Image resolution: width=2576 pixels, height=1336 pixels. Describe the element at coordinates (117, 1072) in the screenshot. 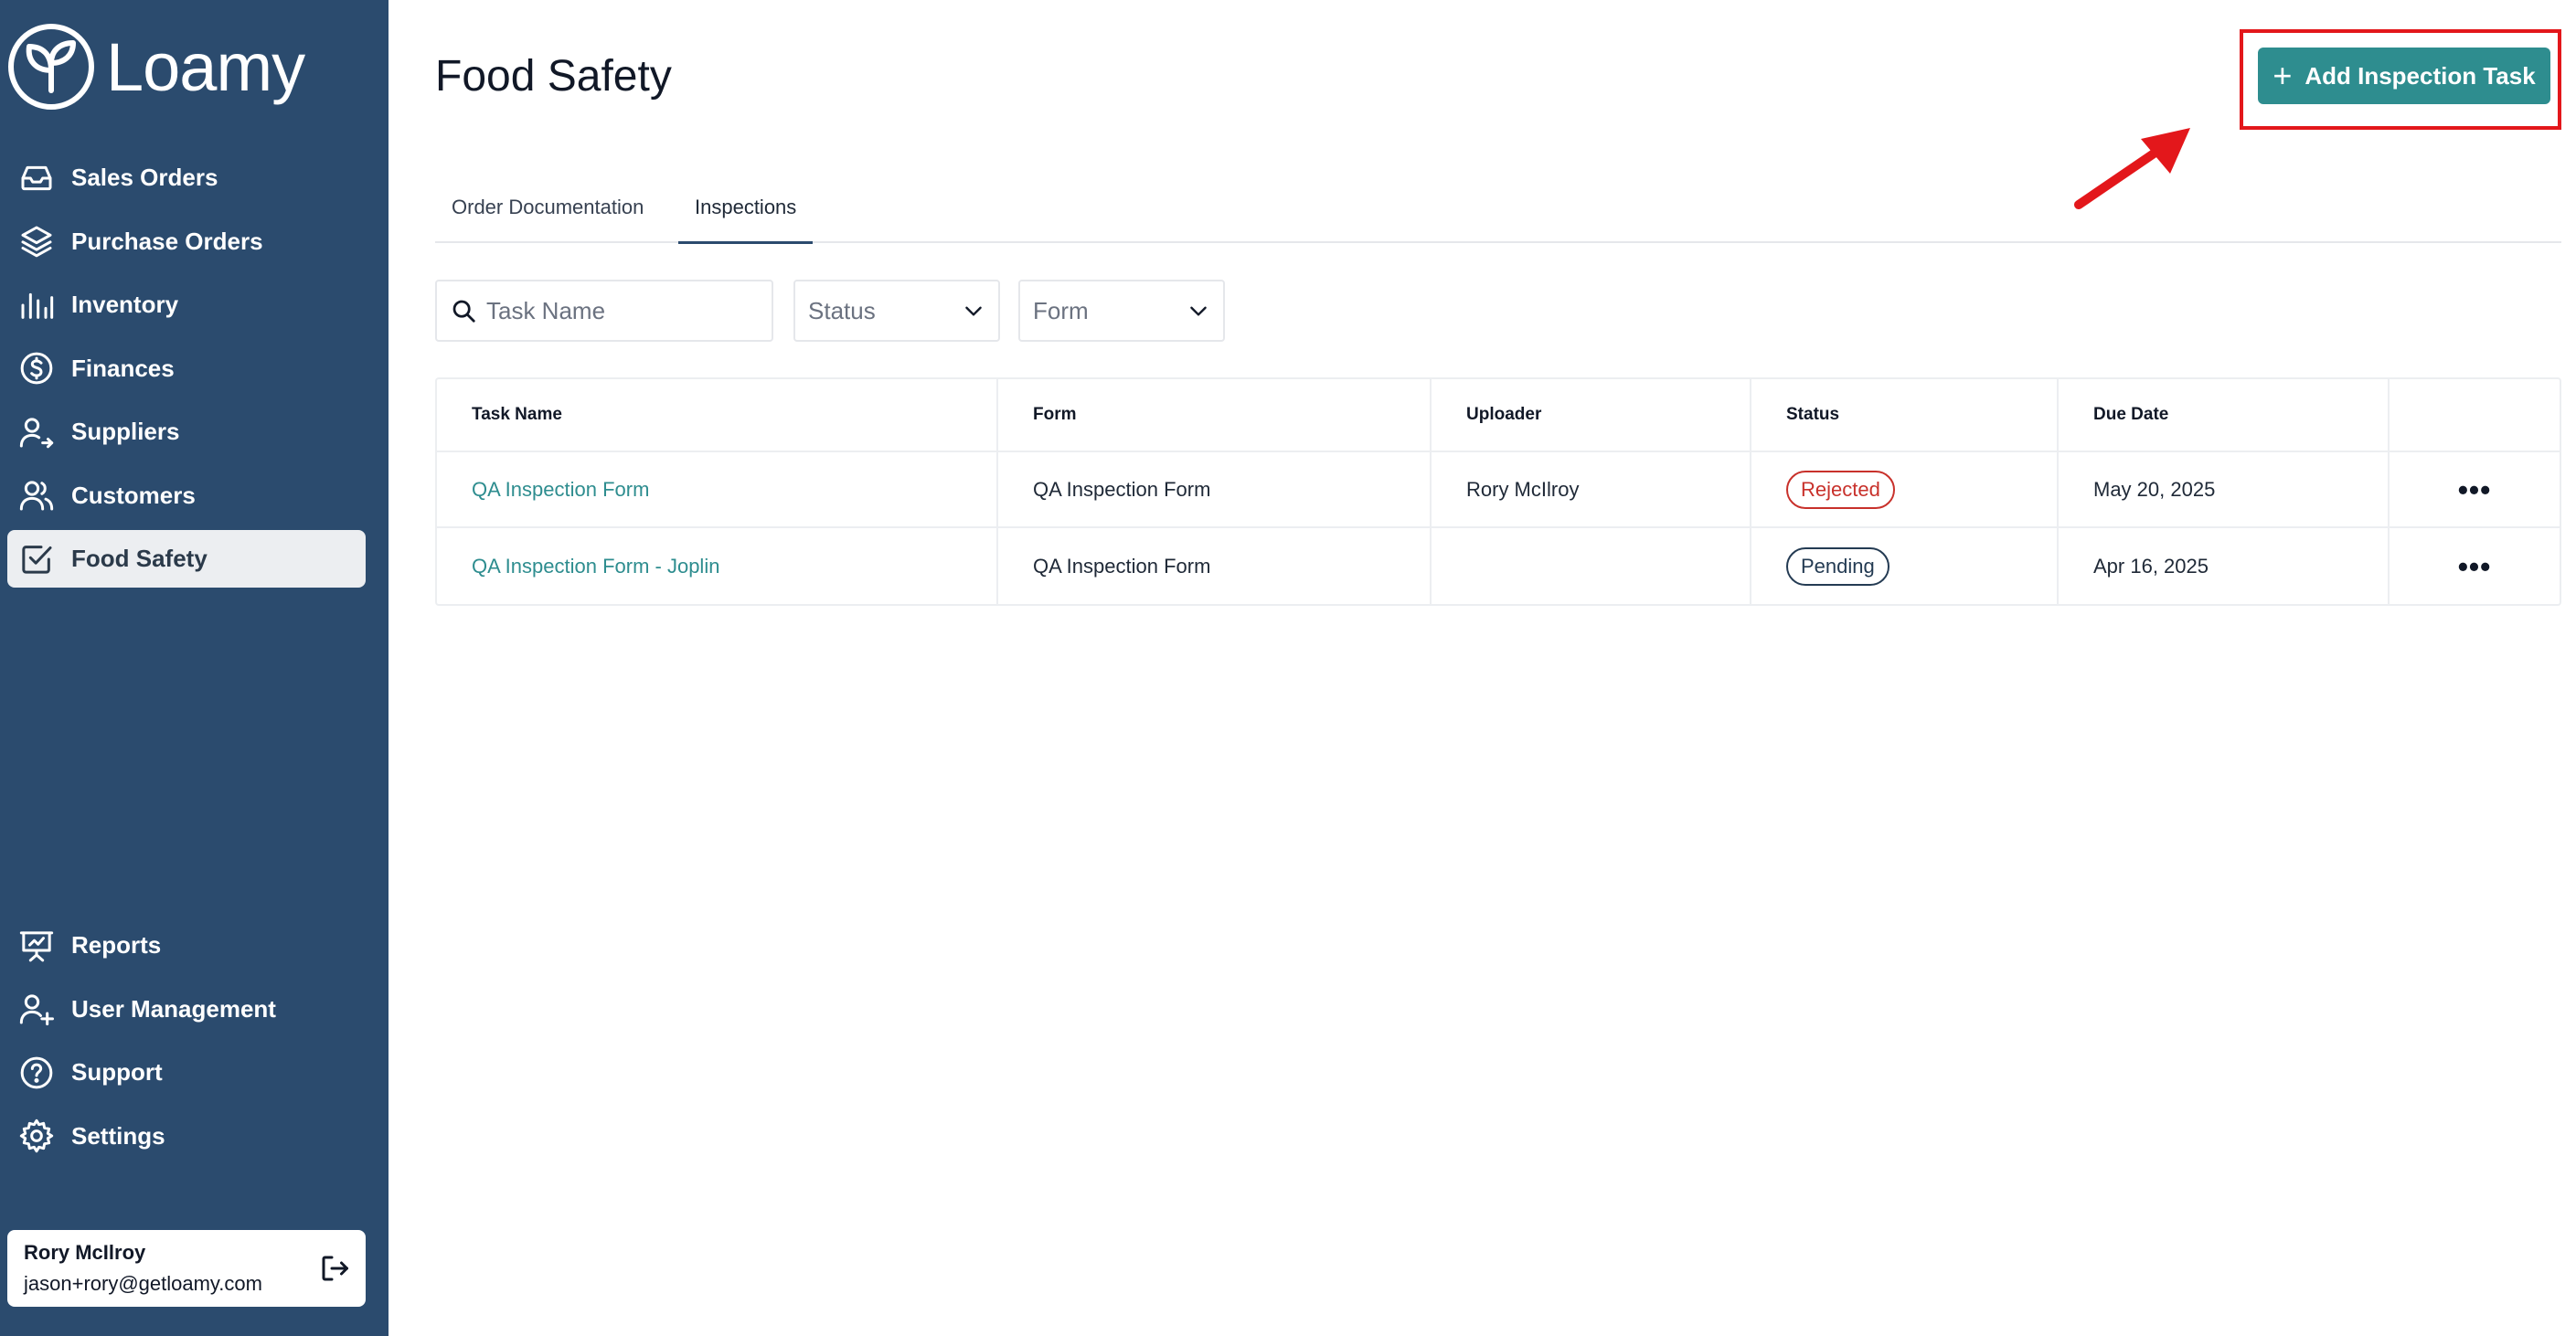

I see `sidebar-item-label: Support` at that location.